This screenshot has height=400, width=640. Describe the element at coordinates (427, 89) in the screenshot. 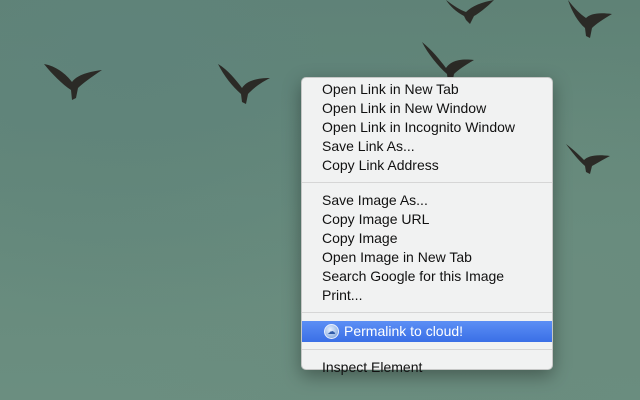

I see `menu-item-open-link-new-tab: Open Link in New Tab` at that location.